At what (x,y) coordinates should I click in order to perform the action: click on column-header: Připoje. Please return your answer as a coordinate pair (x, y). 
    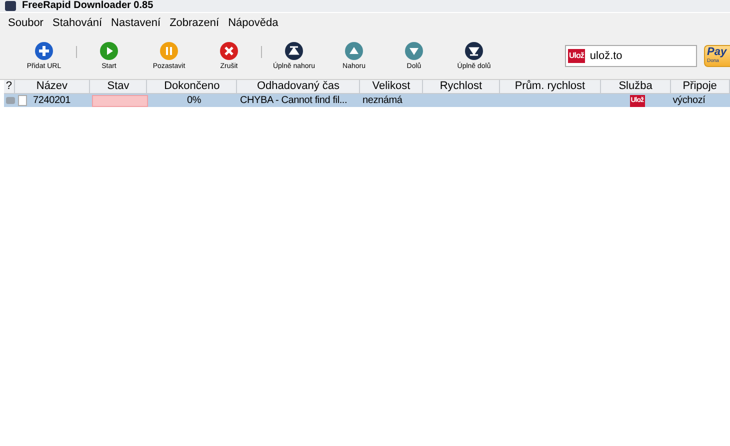
    Looking at the image, I should click on (700, 86).